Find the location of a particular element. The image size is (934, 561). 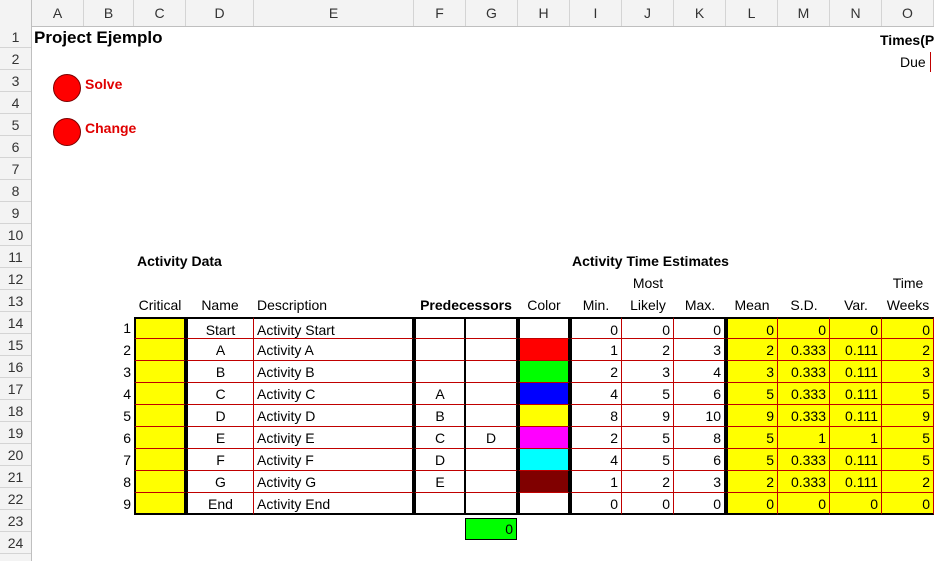

likely-cell: 5 is located at coordinates (648, 438).